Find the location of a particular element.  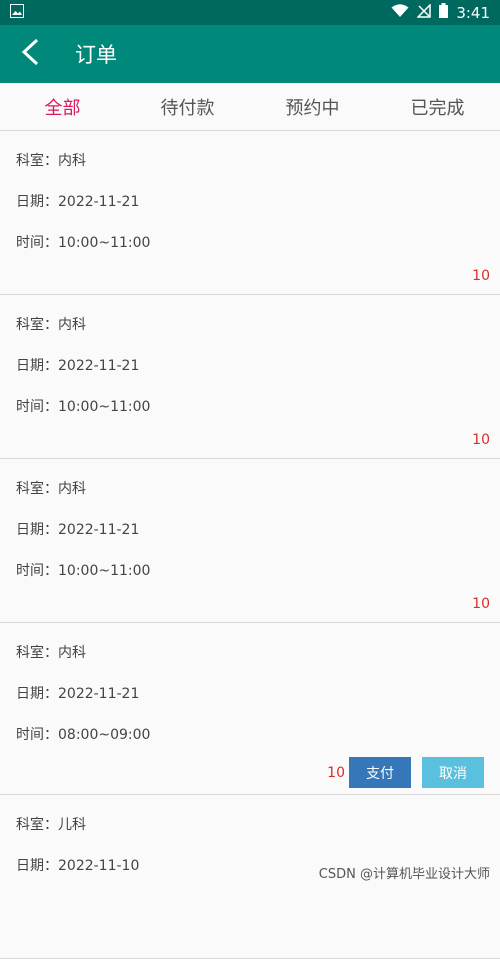

cancel-button: 取消 is located at coordinates (453, 772).